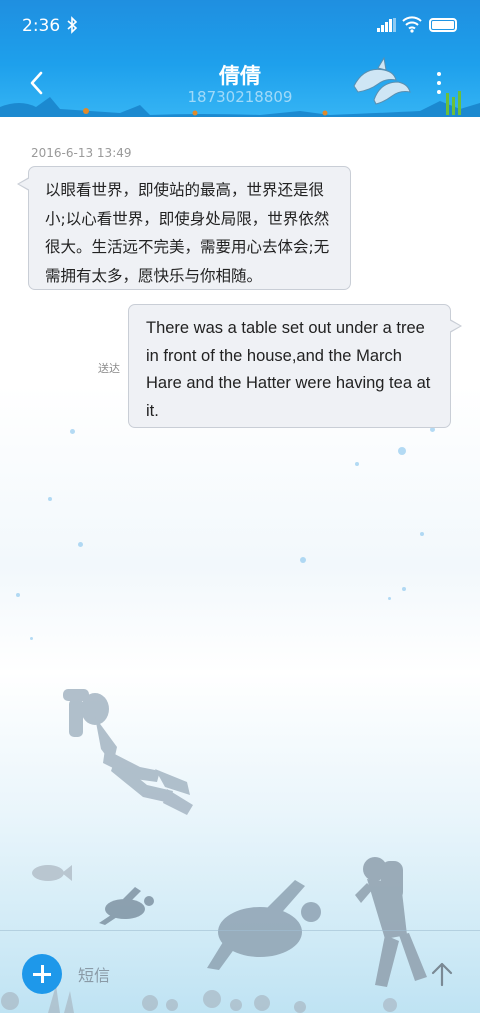 This screenshot has width=480, height=1013. I want to click on wifi-icon, so click(412, 26).